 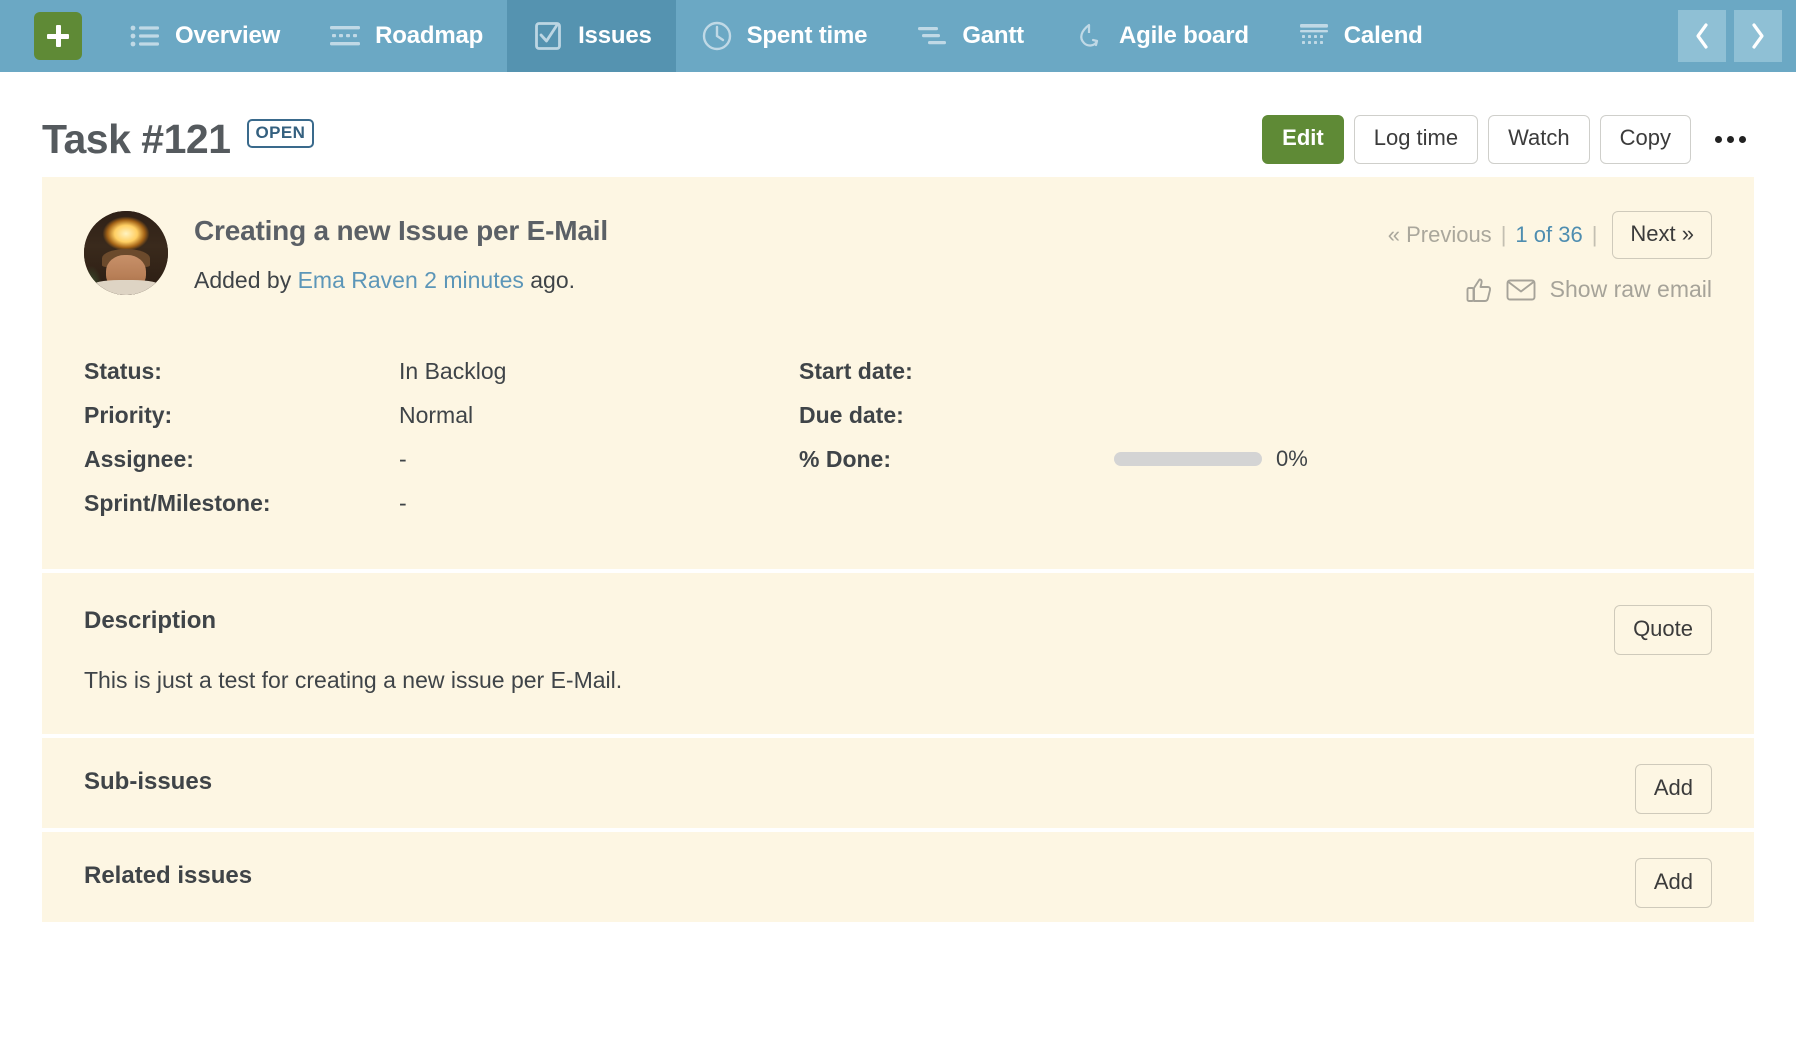 I want to click on list-icon, so click(x=145, y=36).